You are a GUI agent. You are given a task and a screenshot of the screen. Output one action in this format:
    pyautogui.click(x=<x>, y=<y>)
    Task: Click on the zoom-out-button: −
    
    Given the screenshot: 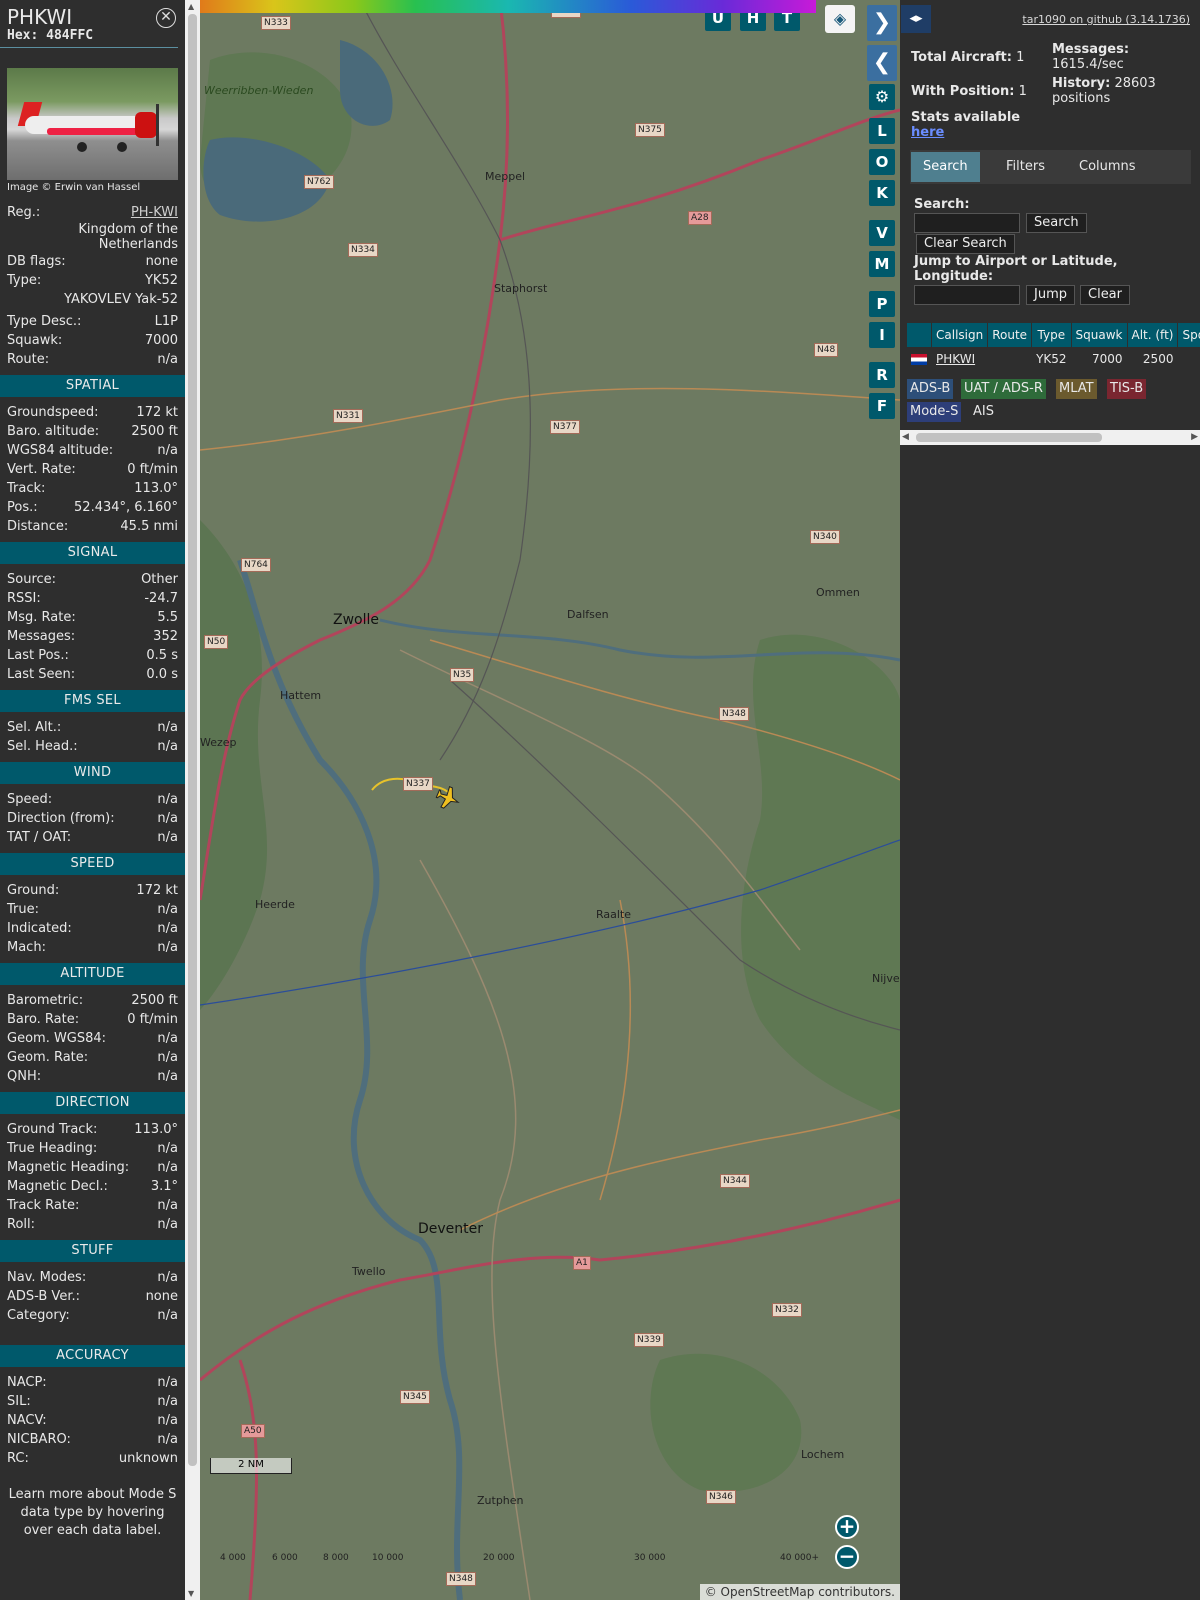 What is the action you would take?
    pyautogui.click(x=847, y=1557)
    